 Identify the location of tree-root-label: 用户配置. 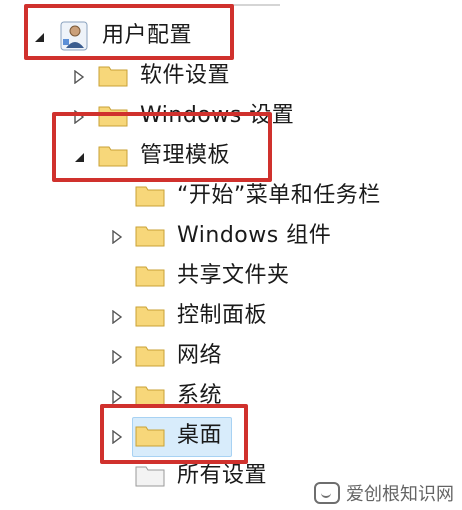
(147, 36).